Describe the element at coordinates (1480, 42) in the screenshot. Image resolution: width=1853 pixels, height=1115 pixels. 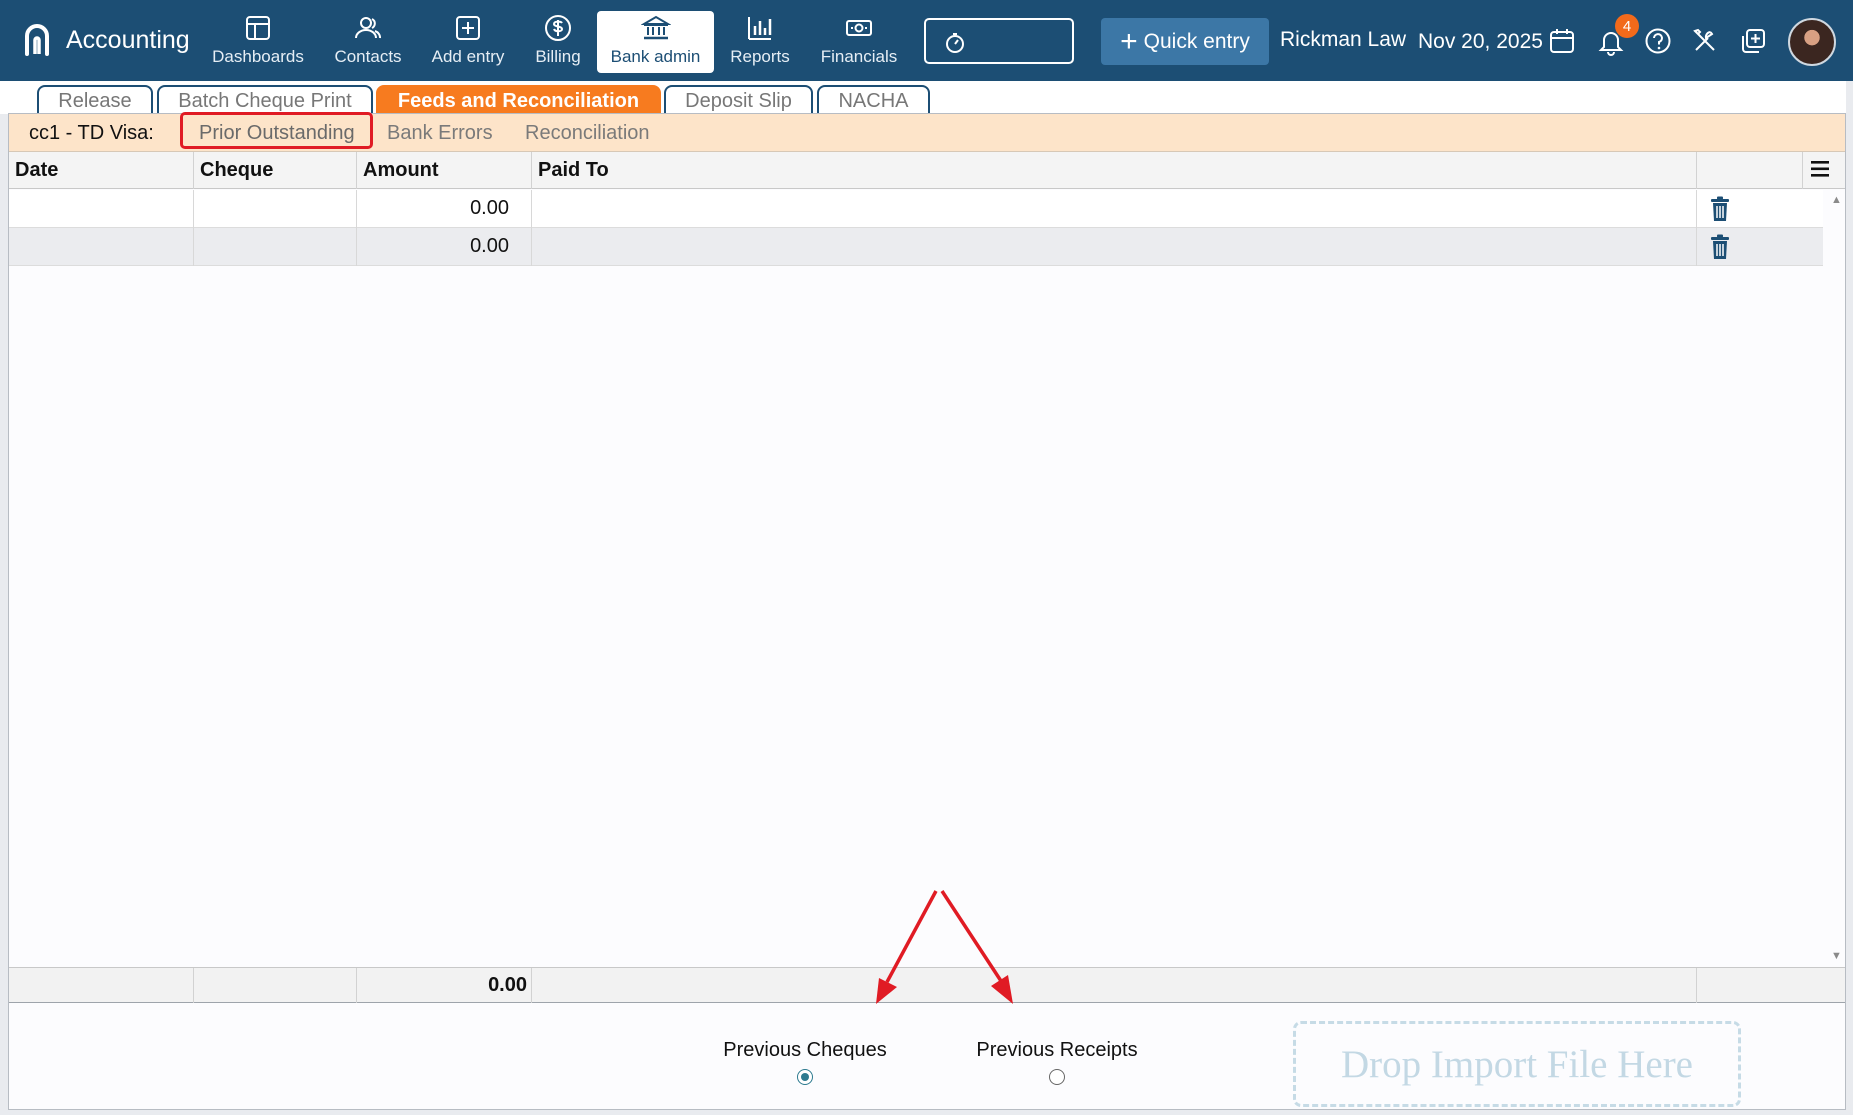
I see `current-date: Nov 20, 2025` at that location.